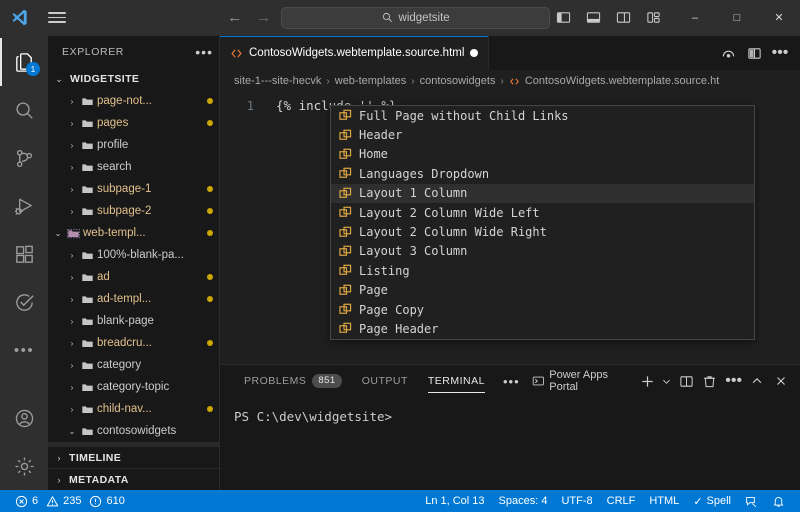  Describe the element at coordinates (133, 457) in the screenshot. I see `sidebar-section-timeline: › TIMELINE` at that location.